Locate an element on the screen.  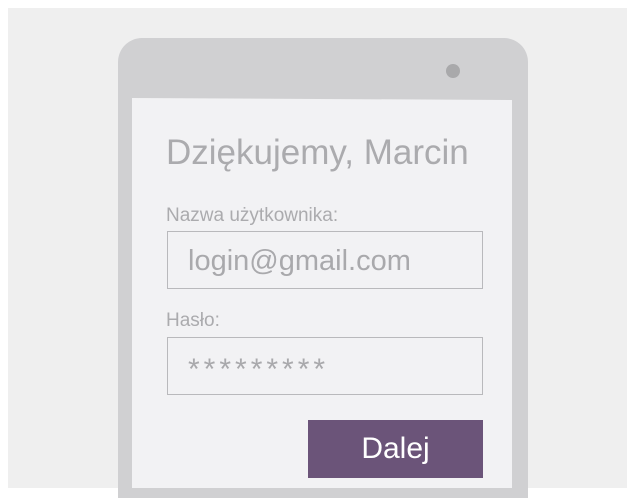
password-field: ********* is located at coordinates (325, 366).